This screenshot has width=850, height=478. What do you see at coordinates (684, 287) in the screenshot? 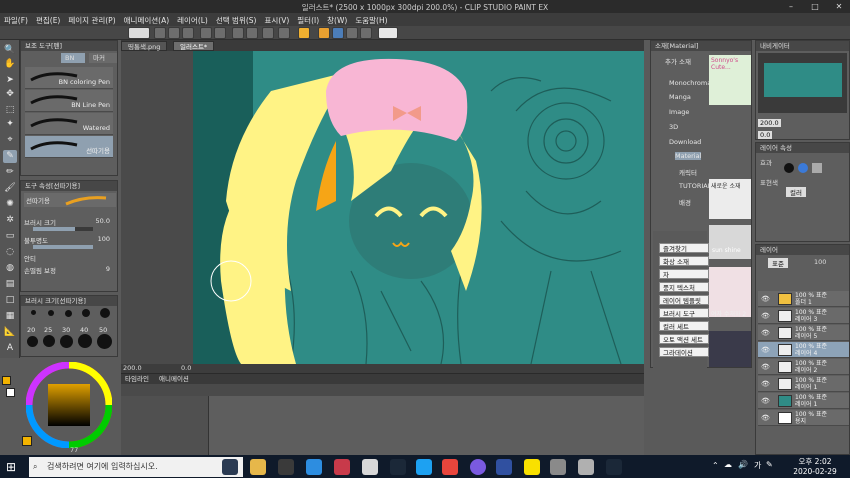
I see `material-category: 풍지 텍스처` at bounding box center [684, 287].